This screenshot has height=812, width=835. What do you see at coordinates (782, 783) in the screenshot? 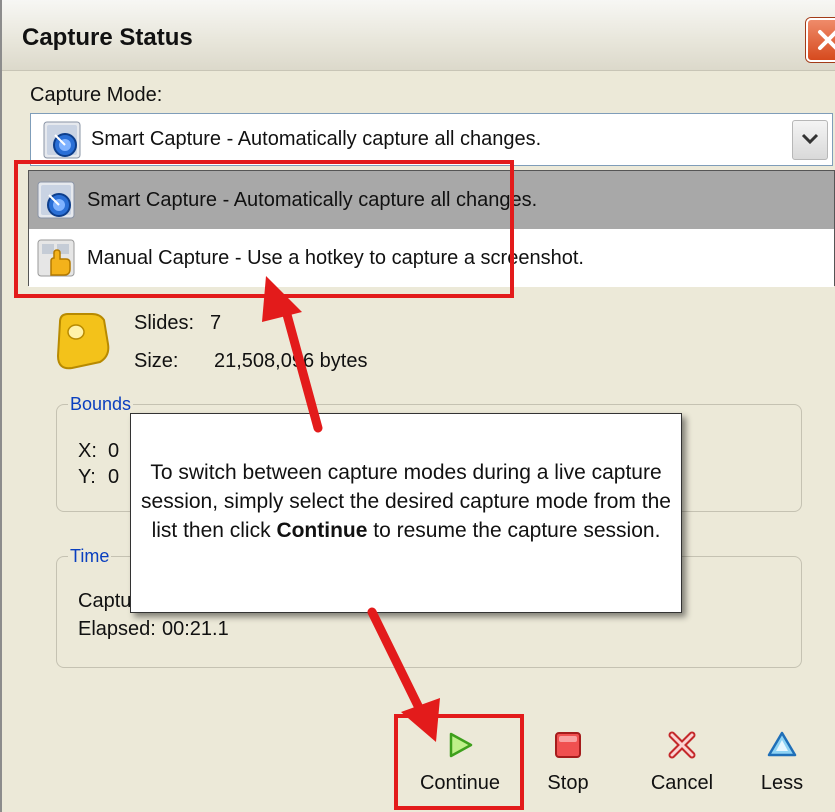
I see `less-label: Less` at bounding box center [782, 783].